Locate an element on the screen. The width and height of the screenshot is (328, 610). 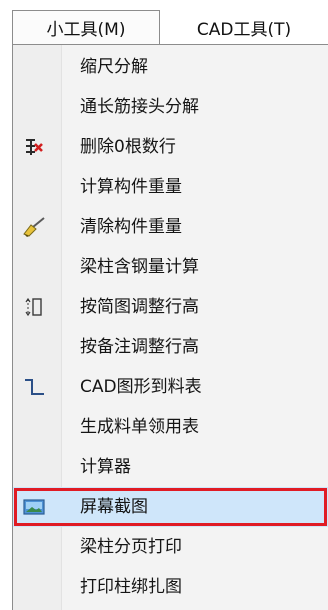
menu-item-calc-member-weight: 计算构件重量 is located at coordinates (170, 187).